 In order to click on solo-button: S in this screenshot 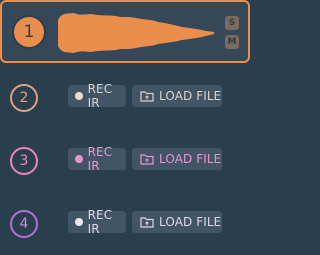, I will do `click(232, 23)`.